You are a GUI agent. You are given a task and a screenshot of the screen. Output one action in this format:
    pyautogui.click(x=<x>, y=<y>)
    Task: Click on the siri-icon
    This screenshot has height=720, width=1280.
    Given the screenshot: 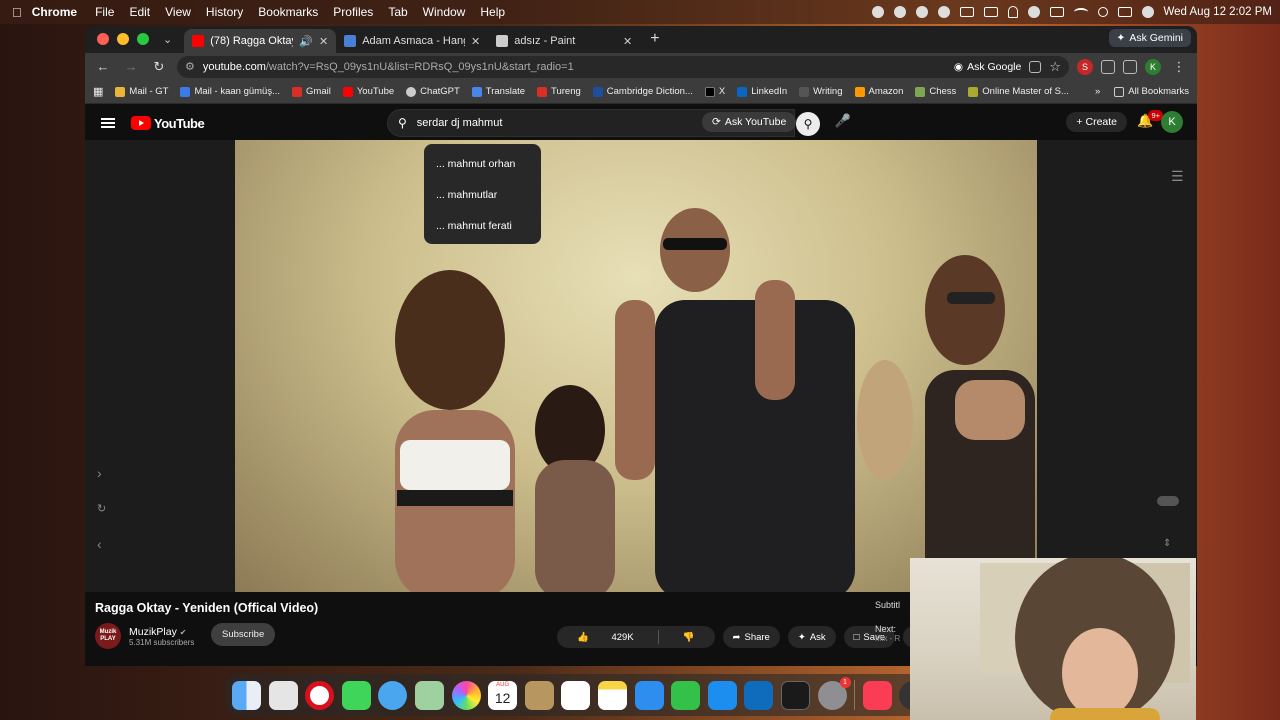 What is the action you would take?
    pyautogui.click(x=1147, y=12)
    